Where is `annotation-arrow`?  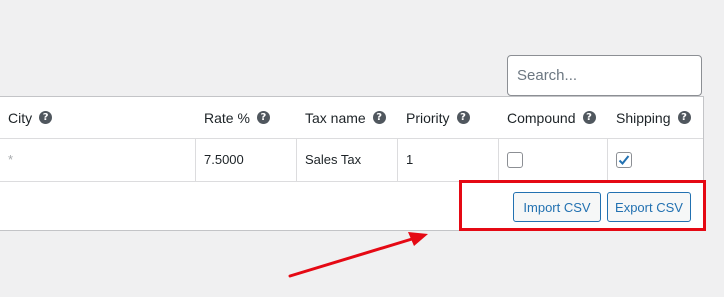 annotation-arrow is located at coordinates (358, 255).